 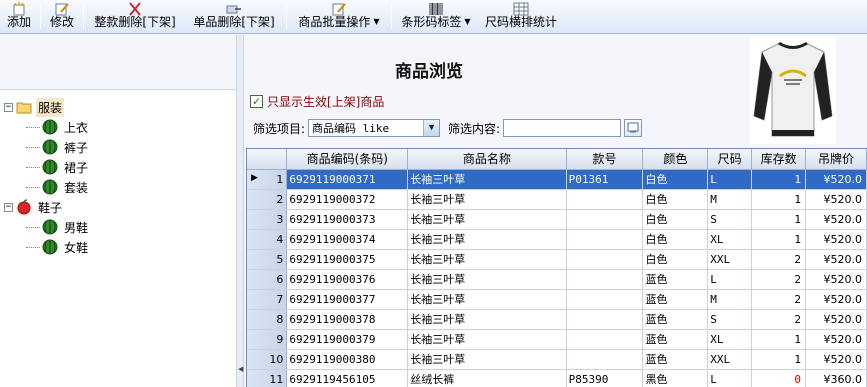 What do you see at coordinates (267, 359) in the screenshot?
I see `row-number: 10` at bounding box center [267, 359].